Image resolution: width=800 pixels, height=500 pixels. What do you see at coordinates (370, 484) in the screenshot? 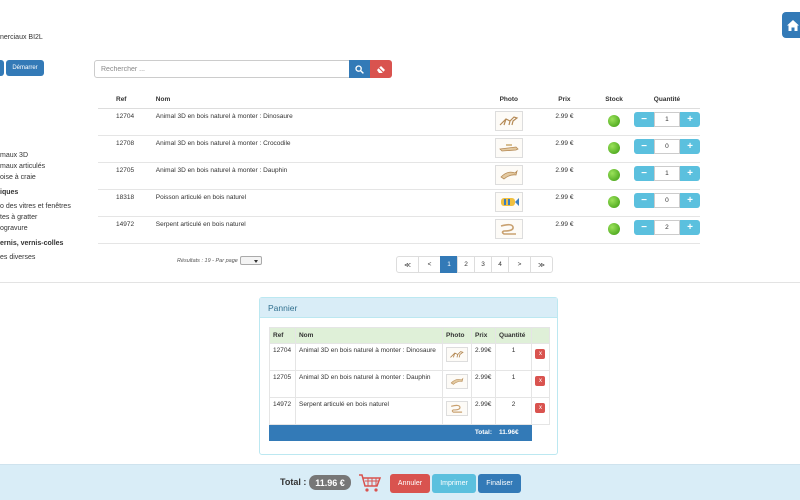
I see `shopping-cart-icon` at bounding box center [370, 484].